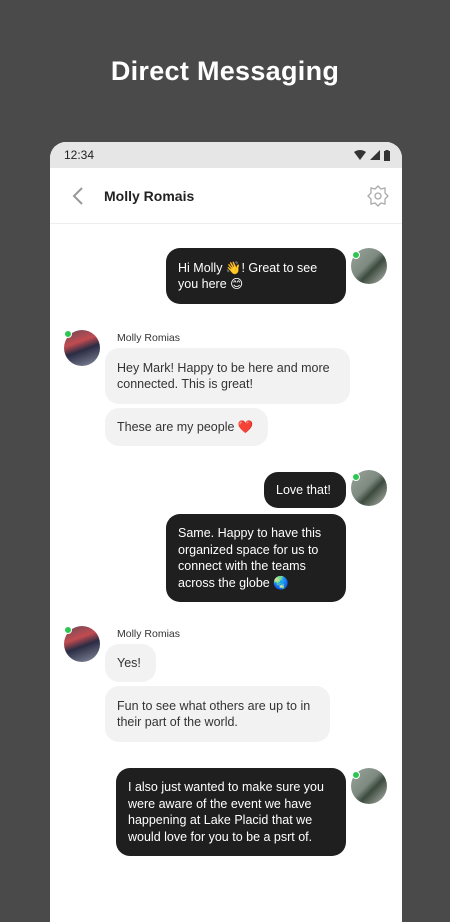 This screenshot has width=450, height=922. I want to click on back-chevron-icon, so click(77, 195).